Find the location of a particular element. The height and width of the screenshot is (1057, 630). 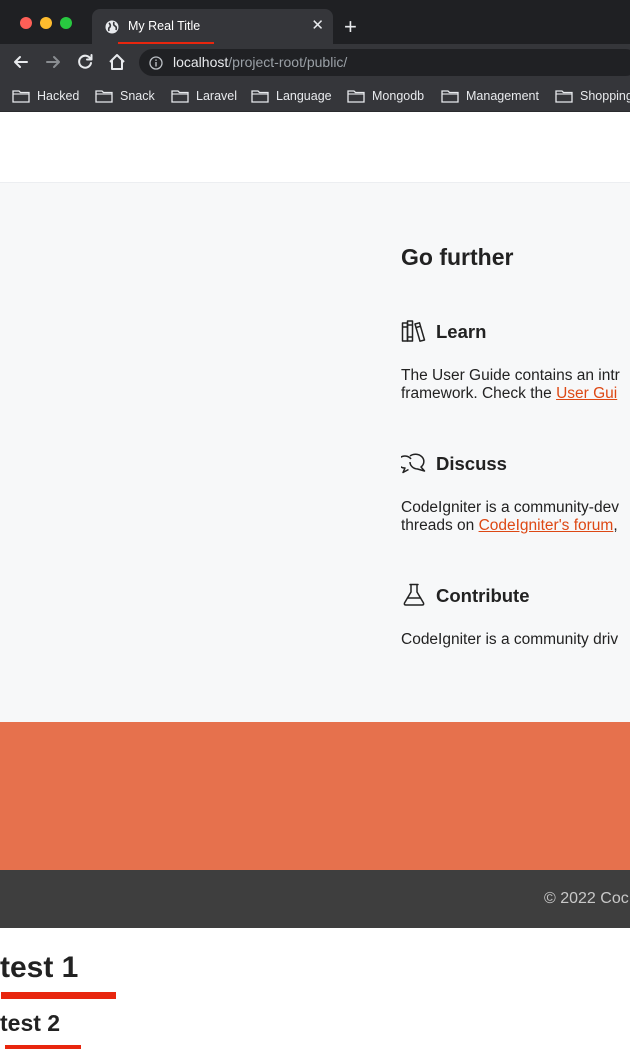

bookmark-language: Language is located at coordinates (291, 96).